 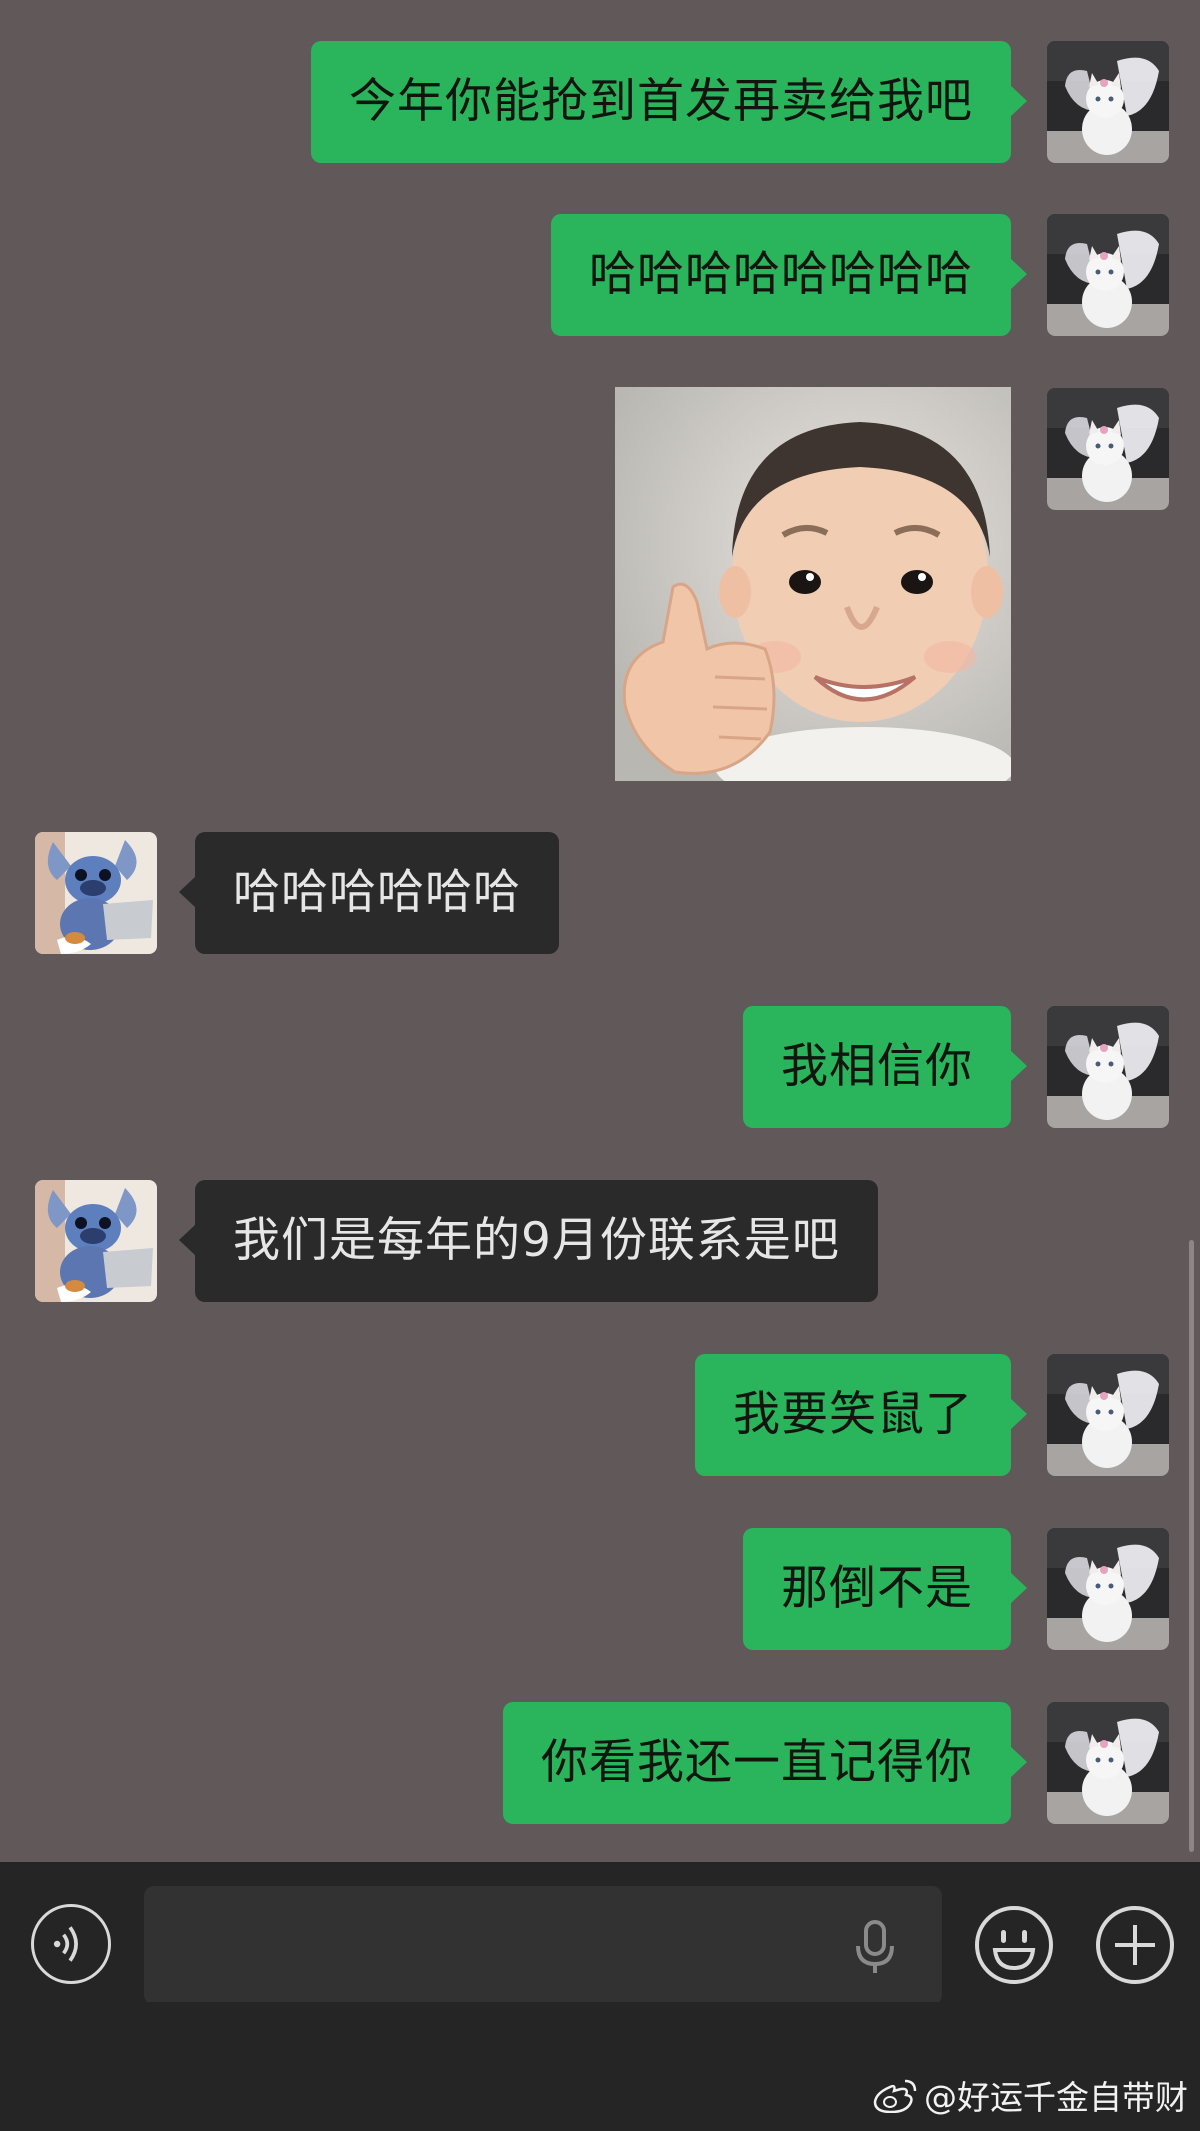 What do you see at coordinates (765, 1763) in the screenshot?
I see `message-bubble-sent: 你看我还一直记得你` at bounding box center [765, 1763].